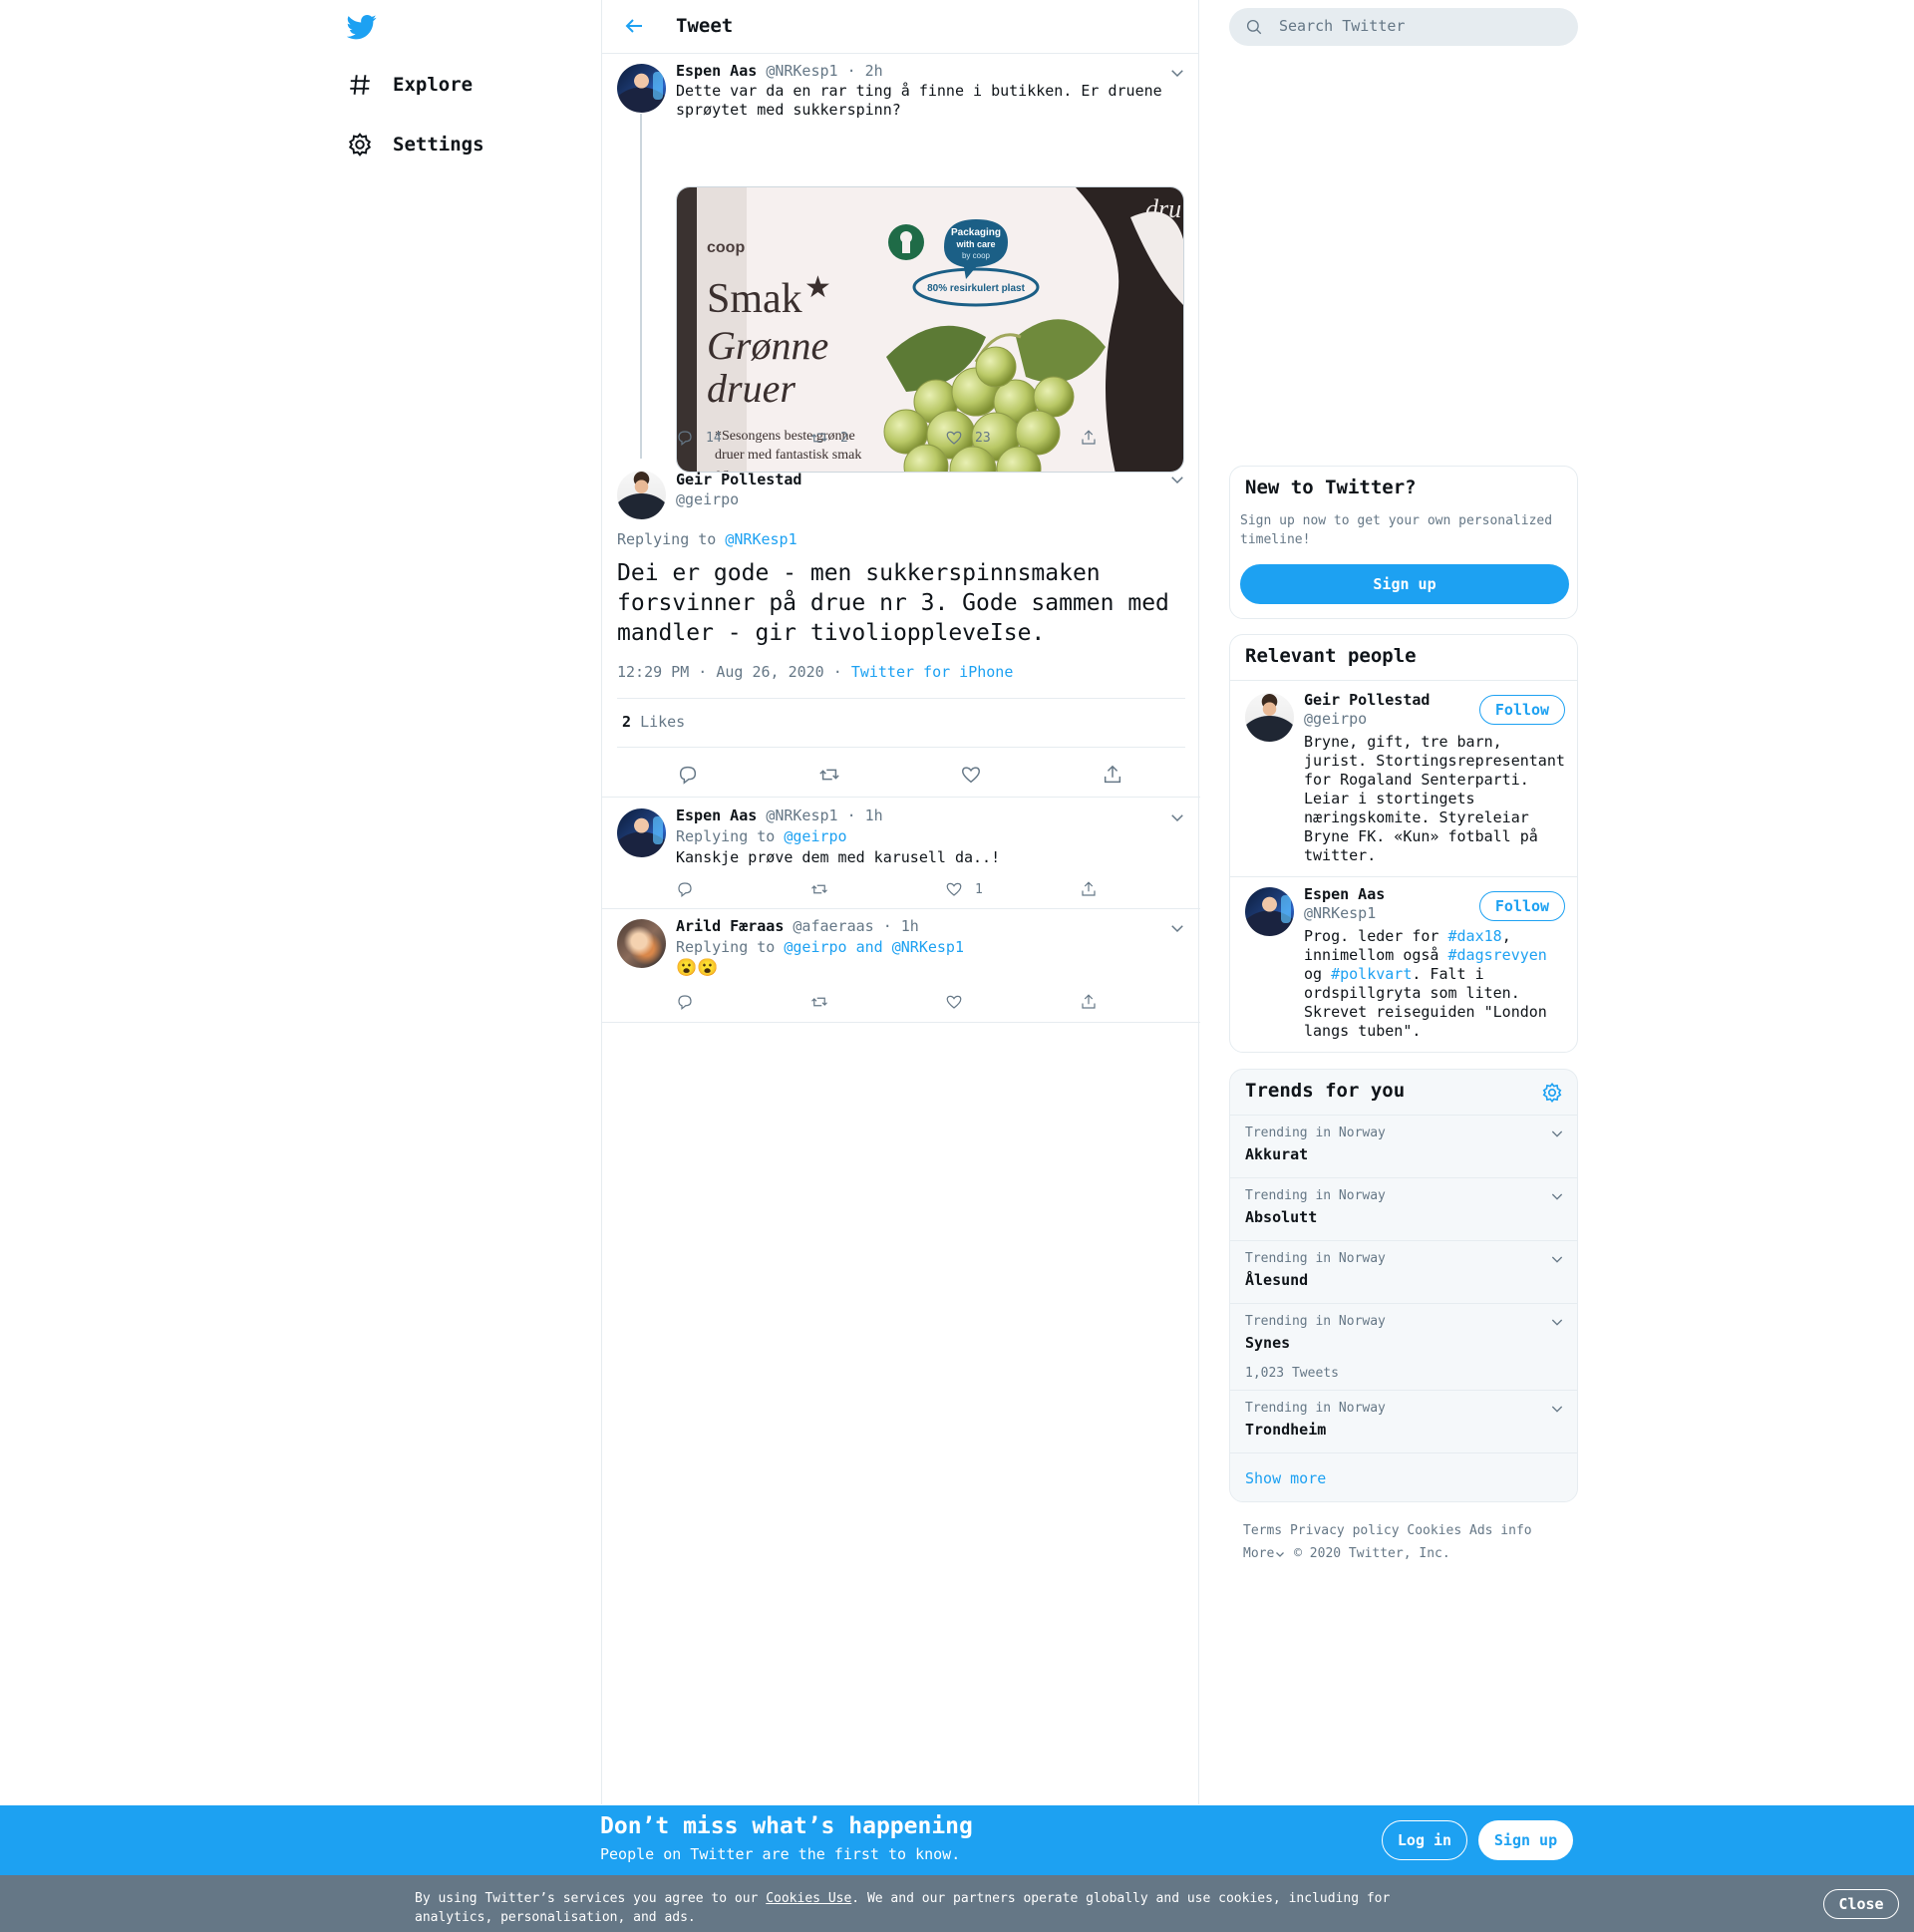  Describe the element at coordinates (1285, 1478) in the screenshot. I see `show-more-link: Show more` at that location.